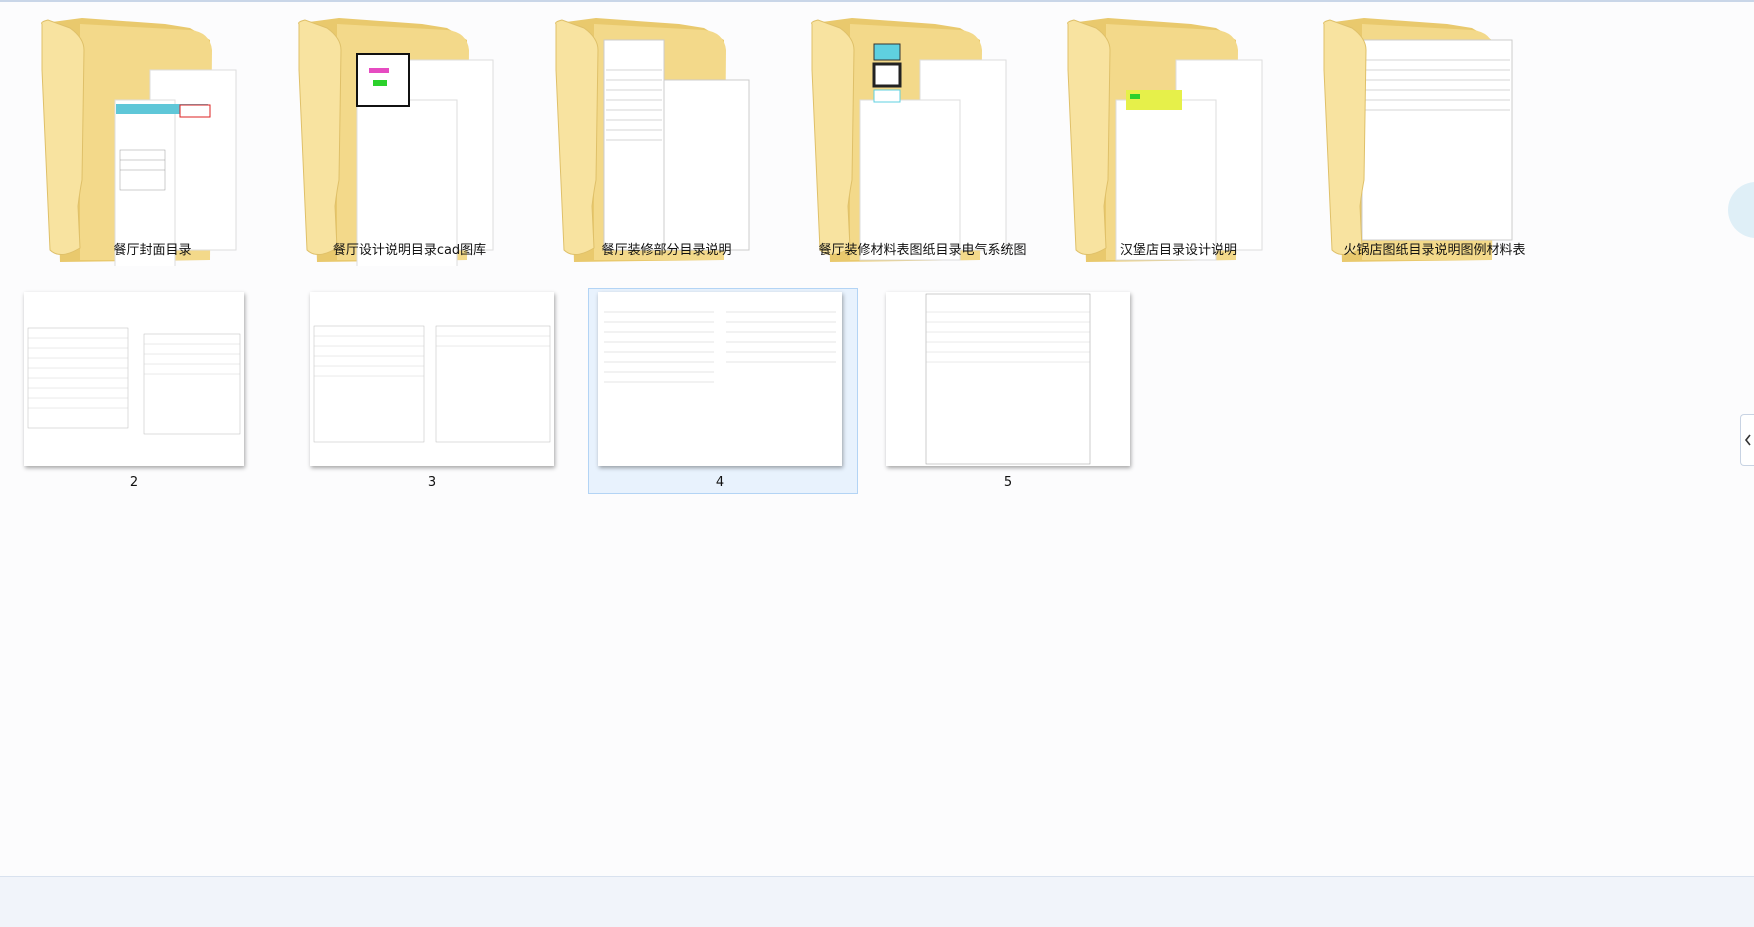  I want to click on folder-item: 餐厅装修部分目录说明, so click(666, 150).